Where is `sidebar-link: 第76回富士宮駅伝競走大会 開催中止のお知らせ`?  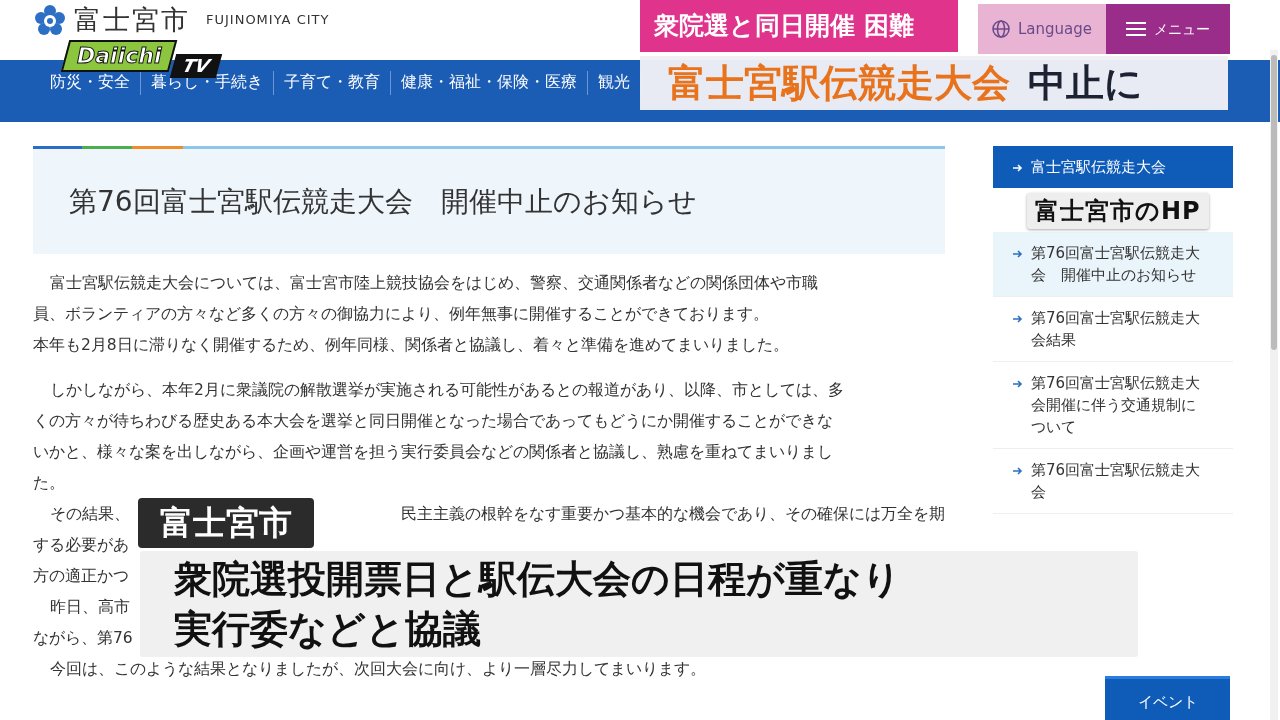 sidebar-link: 第76回富士宮駅伝競走大会 開催中止のお知らせ is located at coordinates (1113, 264).